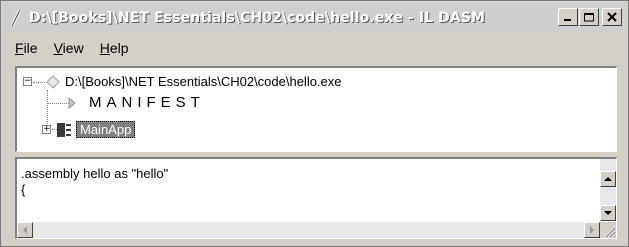  What do you see at coordinates (106, 129) in the screenshot?
I see `tree-item-label: MainApp` at bounding box center [106, 129].